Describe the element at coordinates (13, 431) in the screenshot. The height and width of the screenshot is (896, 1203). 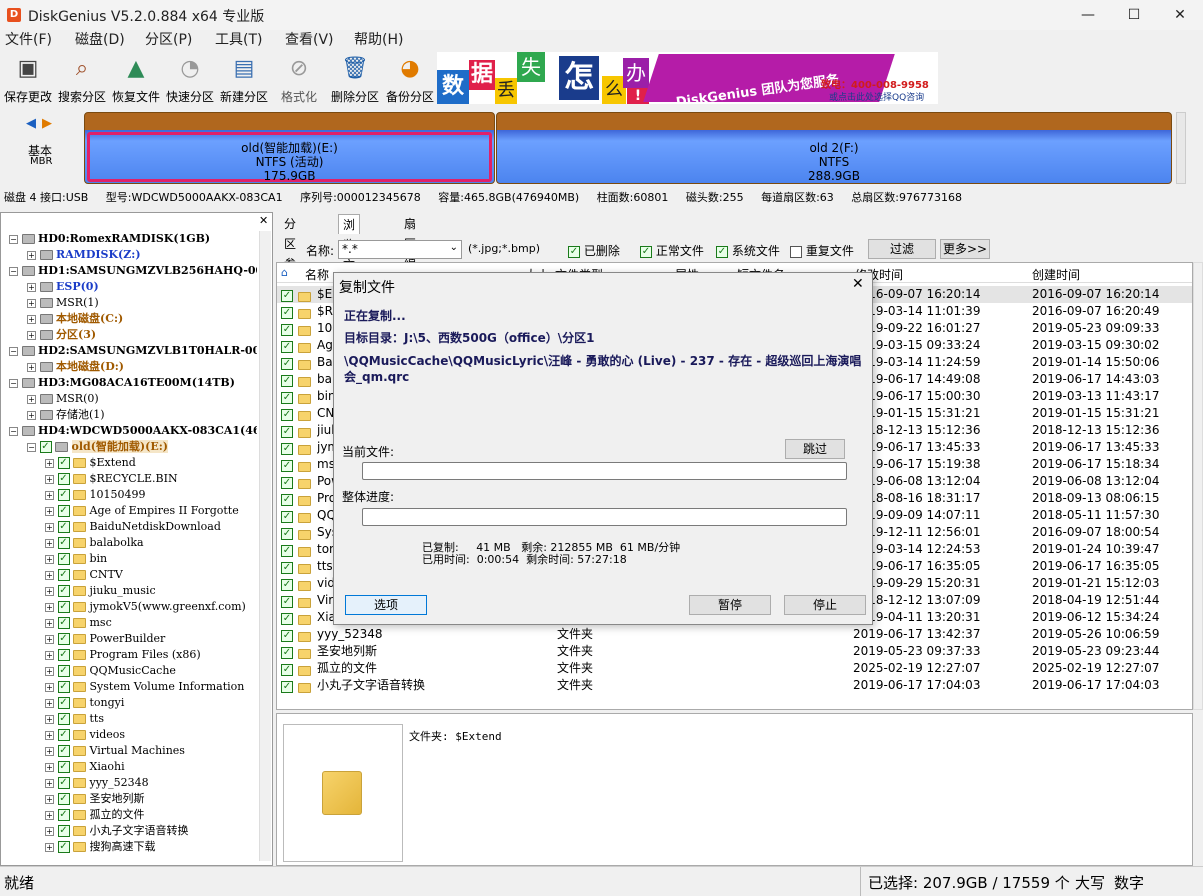
I see `tree-expander-icon: −` at that location.